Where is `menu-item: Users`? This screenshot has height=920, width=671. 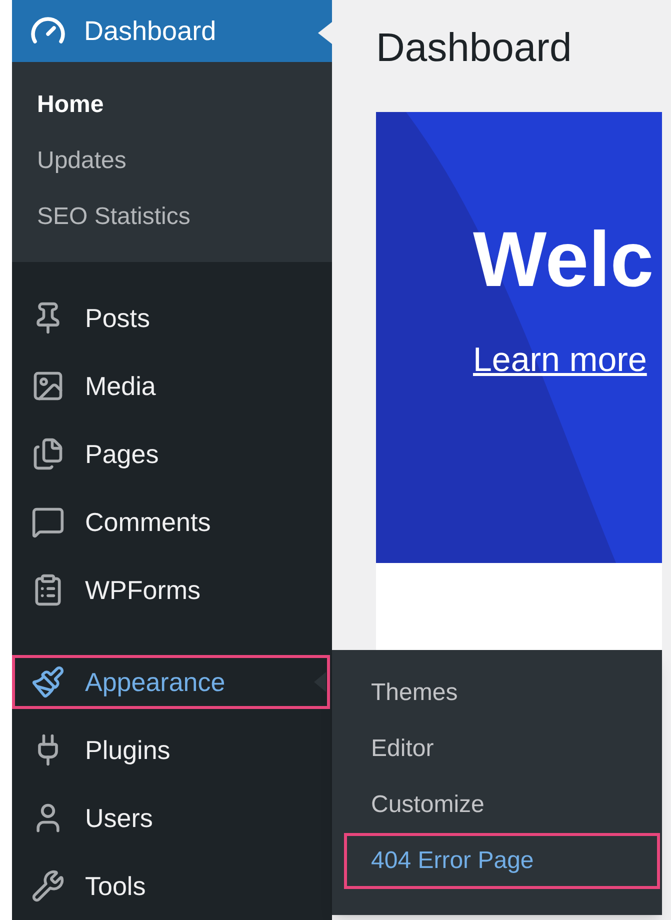 menu-item: Users is located at coordinates (171, 818).